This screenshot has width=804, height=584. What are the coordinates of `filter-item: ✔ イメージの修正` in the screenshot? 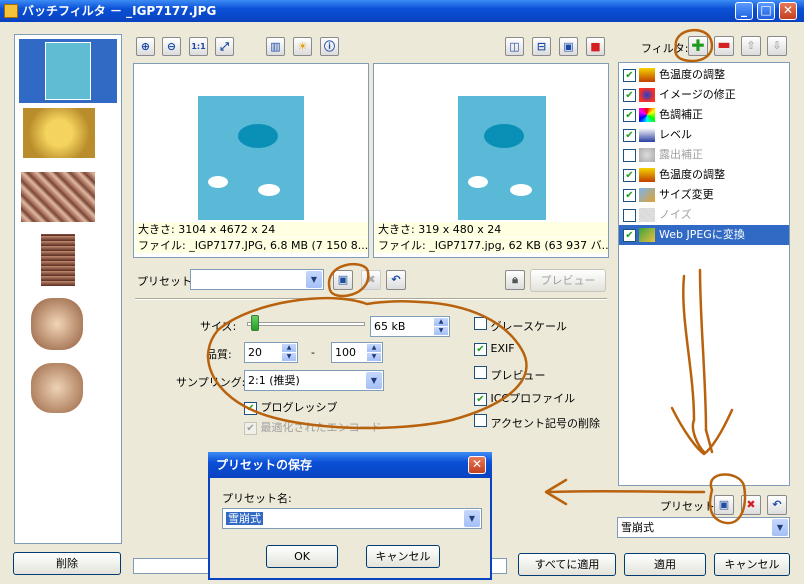 It's located at (704, 95).